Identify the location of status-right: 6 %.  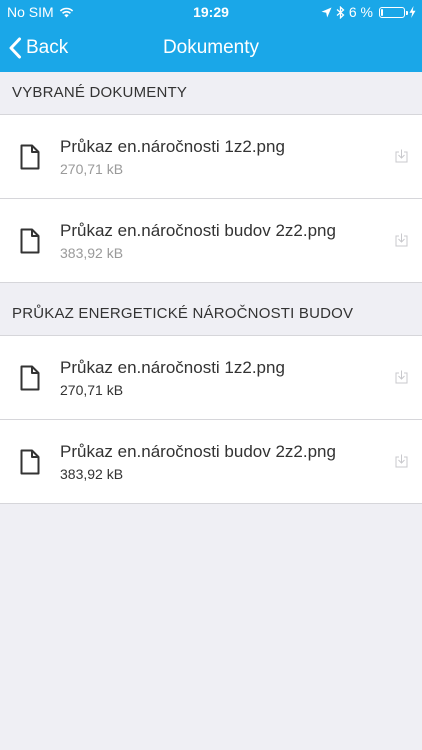
(368, 12).